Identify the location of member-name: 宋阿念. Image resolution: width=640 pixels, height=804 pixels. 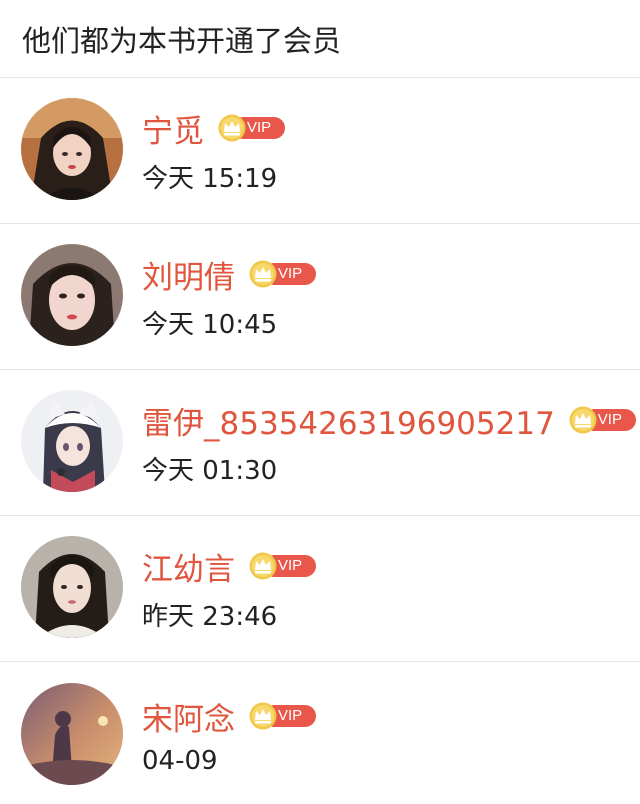
(188, 716).